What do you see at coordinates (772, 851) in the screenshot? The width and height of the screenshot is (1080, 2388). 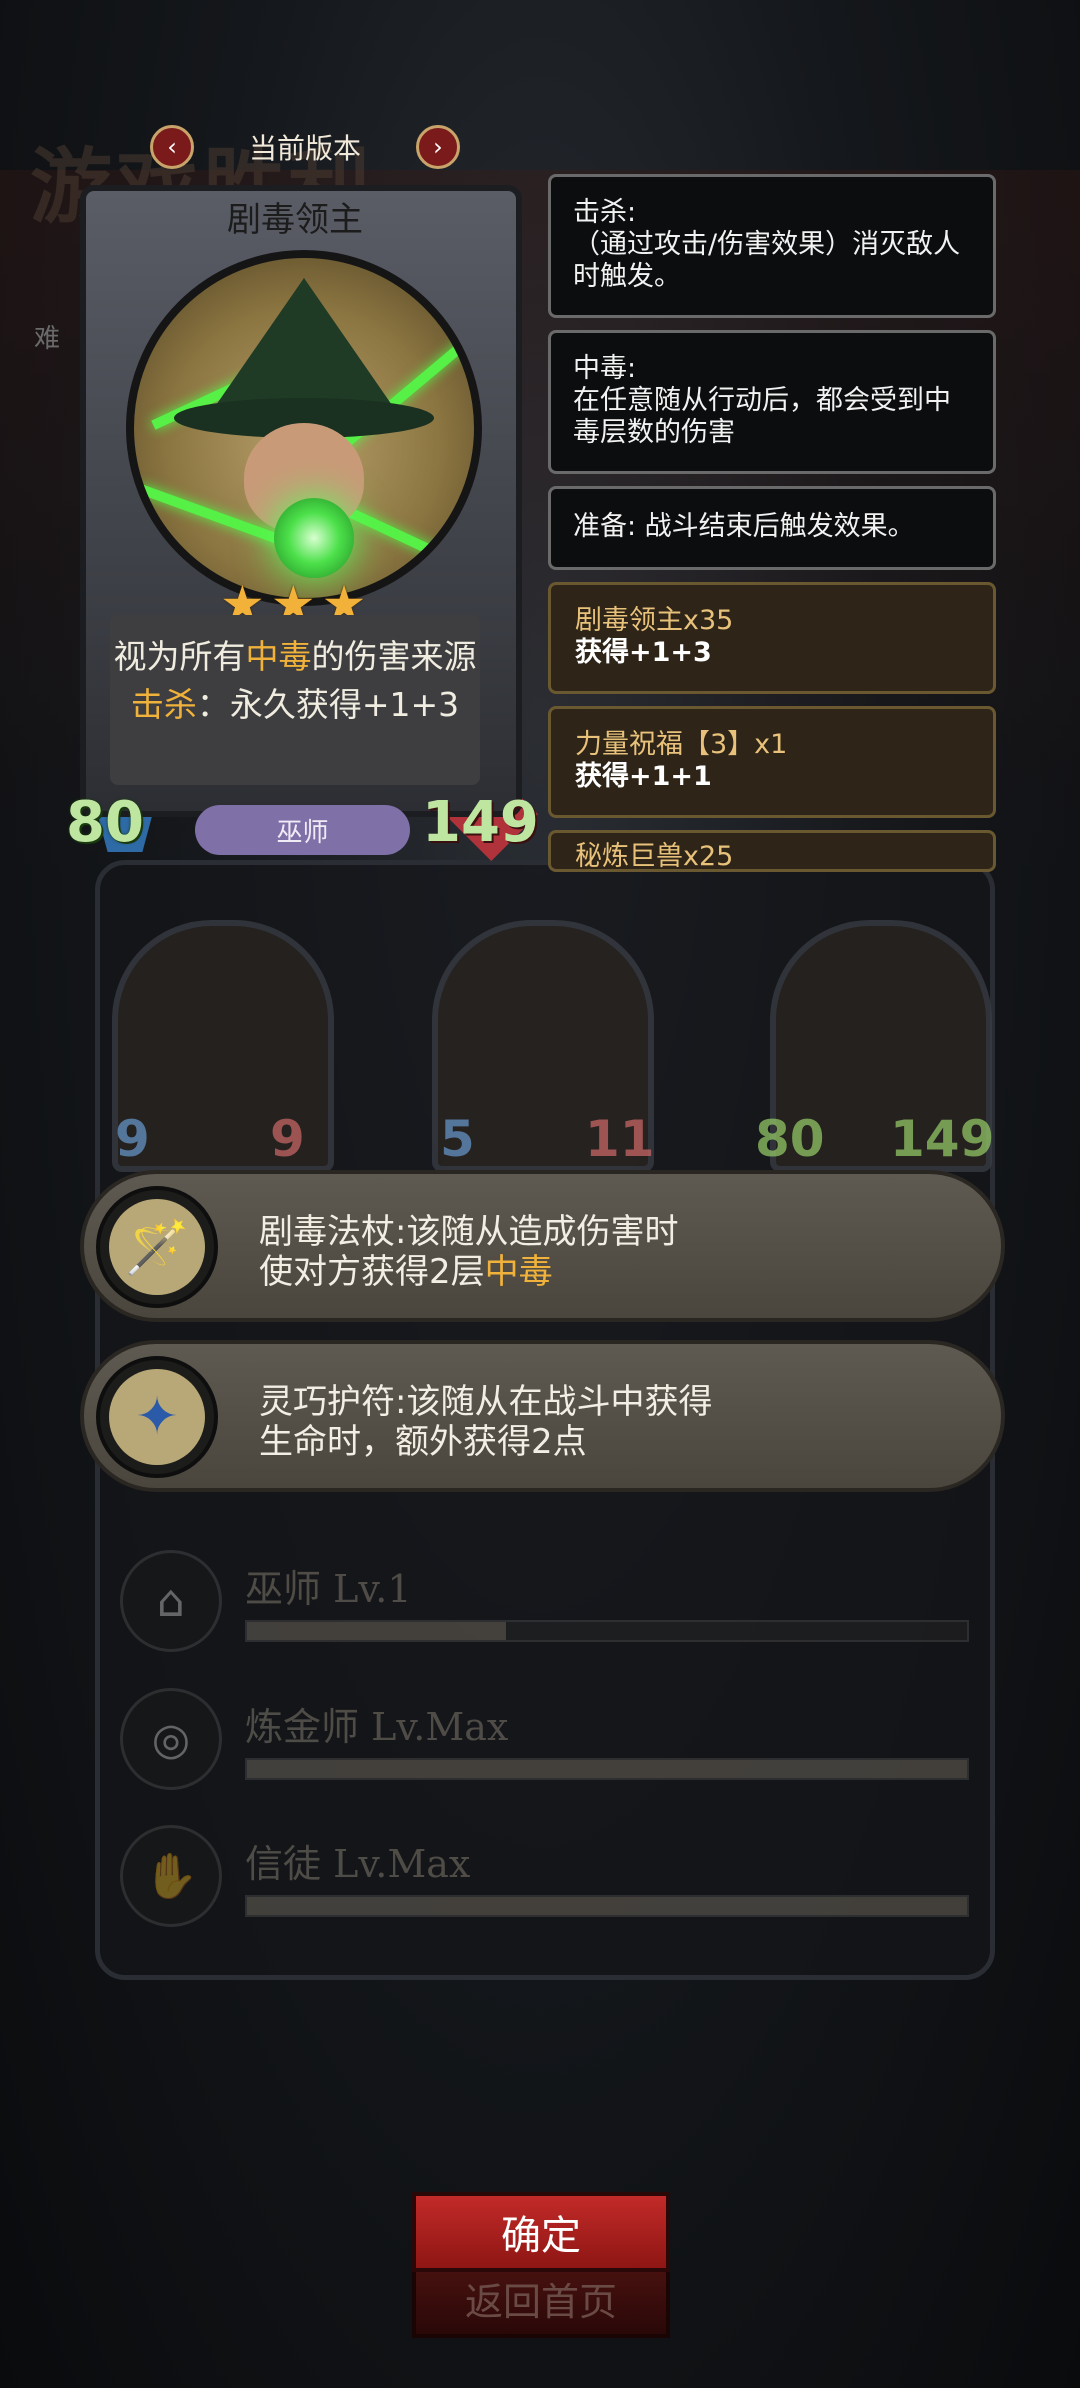 I see `bonus-item: 秘炼巨兽x25` at bounding box center [772, 851].